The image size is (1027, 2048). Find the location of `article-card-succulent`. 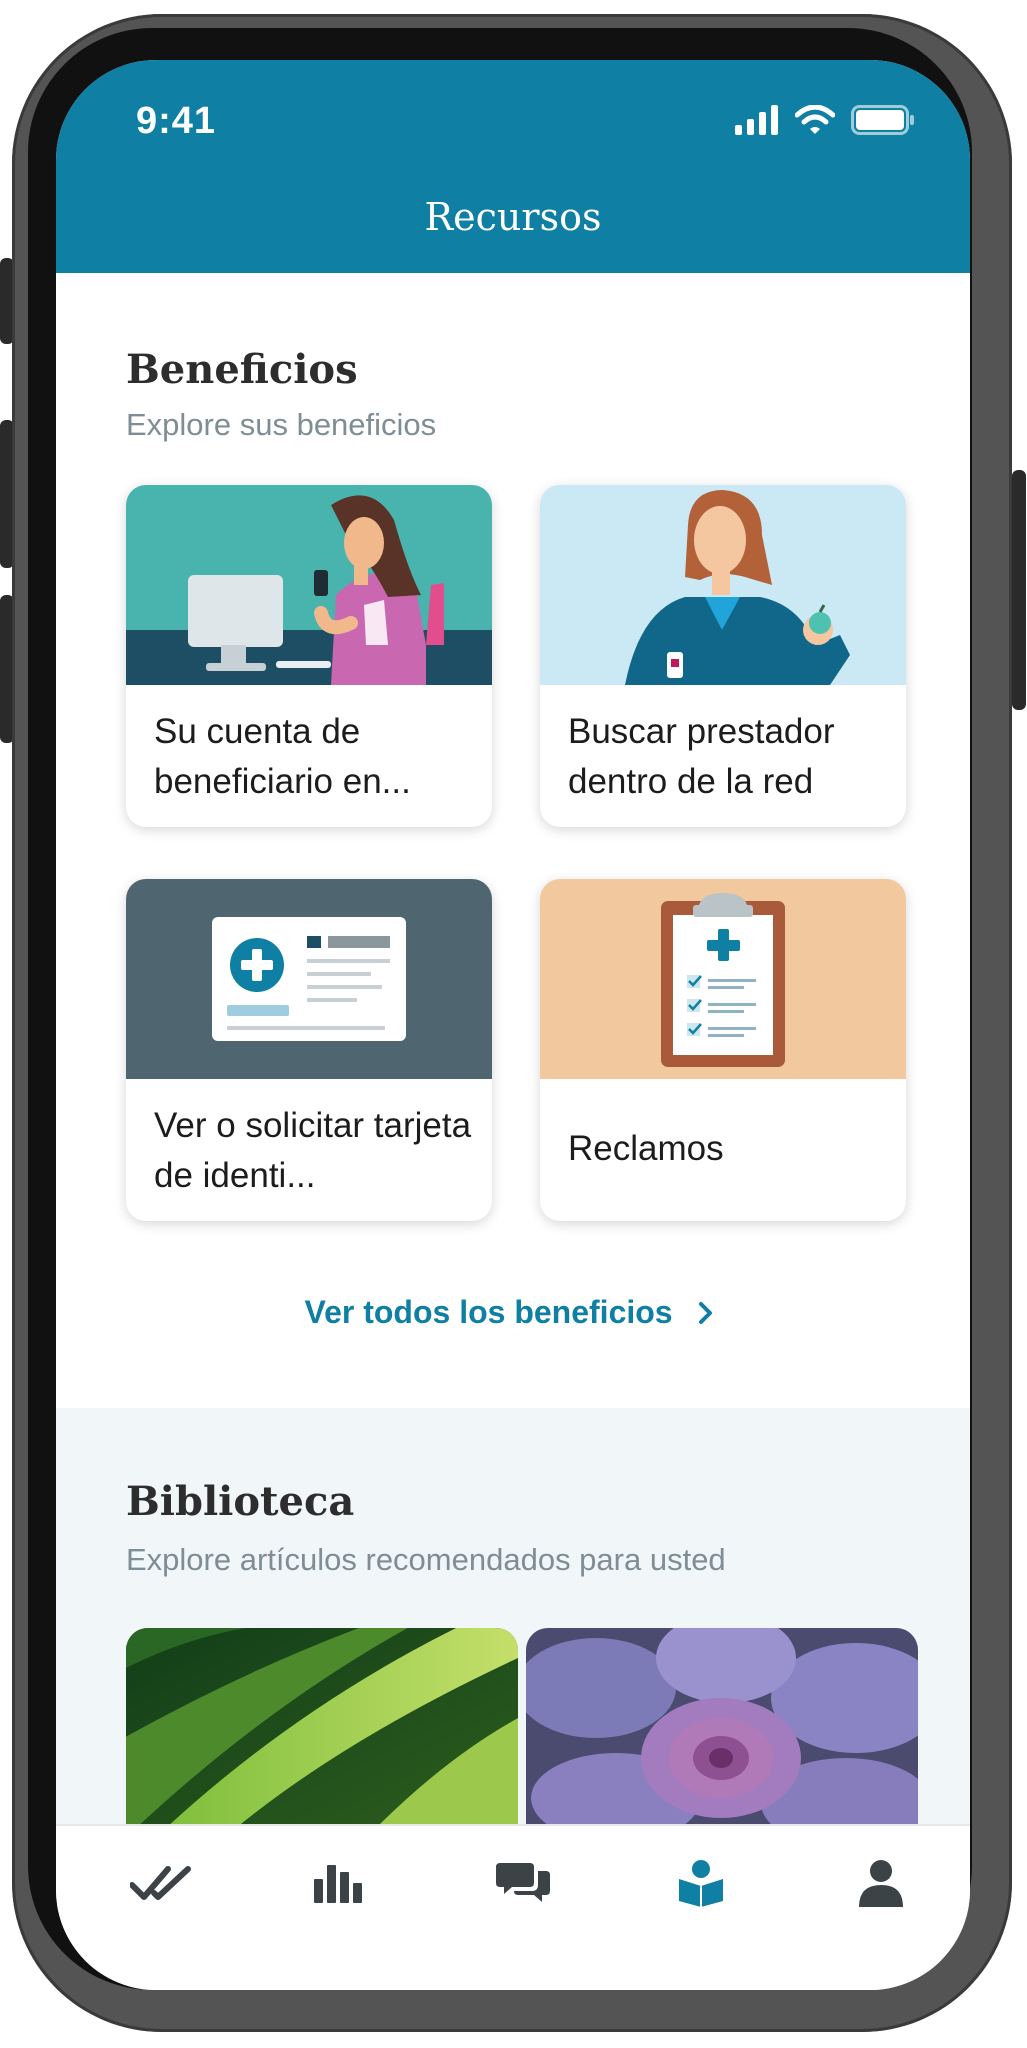

article-card-succulent is located at coordinates (722, 1728).